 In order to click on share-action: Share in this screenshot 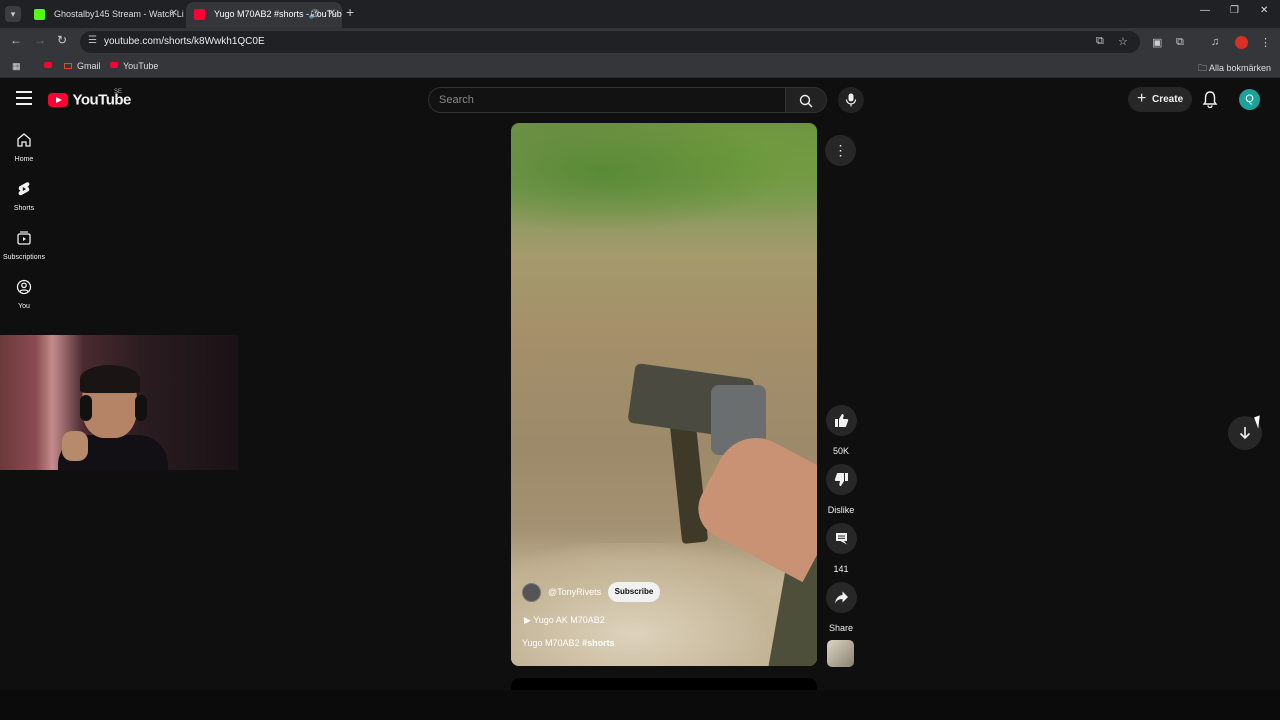, I will do `click(841, 607)`.